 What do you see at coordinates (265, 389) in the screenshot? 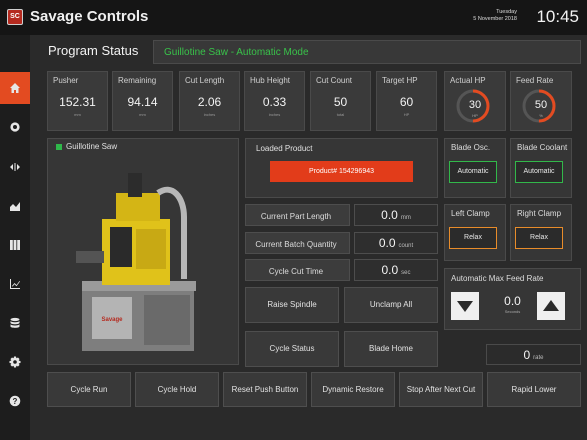
I see `reset-push-button: Reset Push Button` at bounding box center [265, 389].